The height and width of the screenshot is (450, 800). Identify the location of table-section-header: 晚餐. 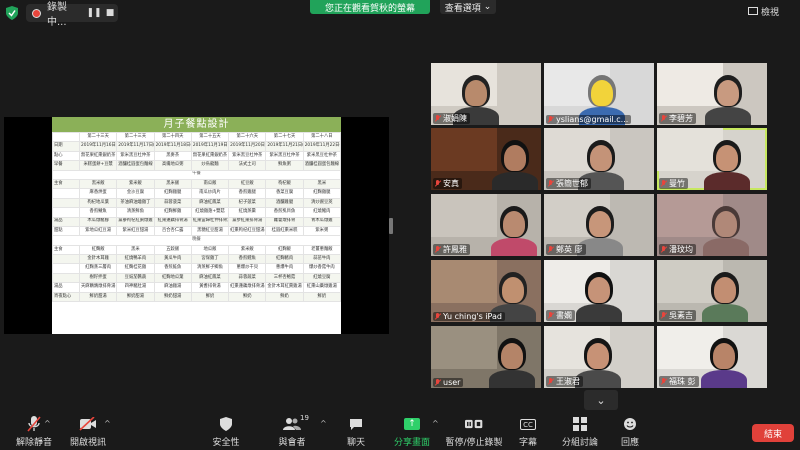
(196, 240).